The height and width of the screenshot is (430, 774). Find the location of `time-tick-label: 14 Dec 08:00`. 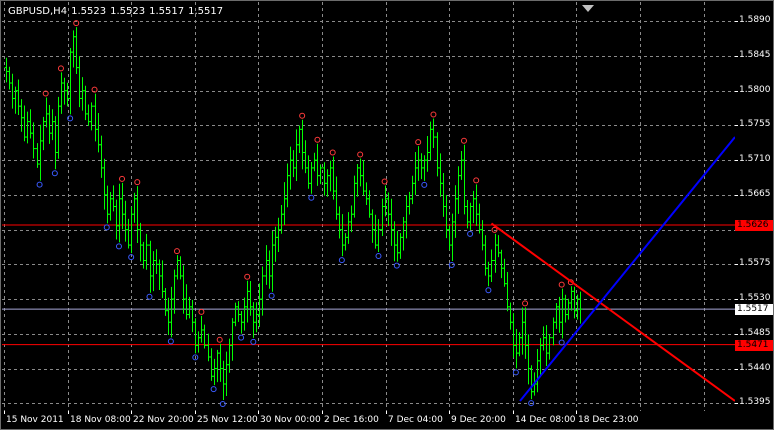

time-tick-label: 14 Dec 08:00 is located at coordinates (545, 420).